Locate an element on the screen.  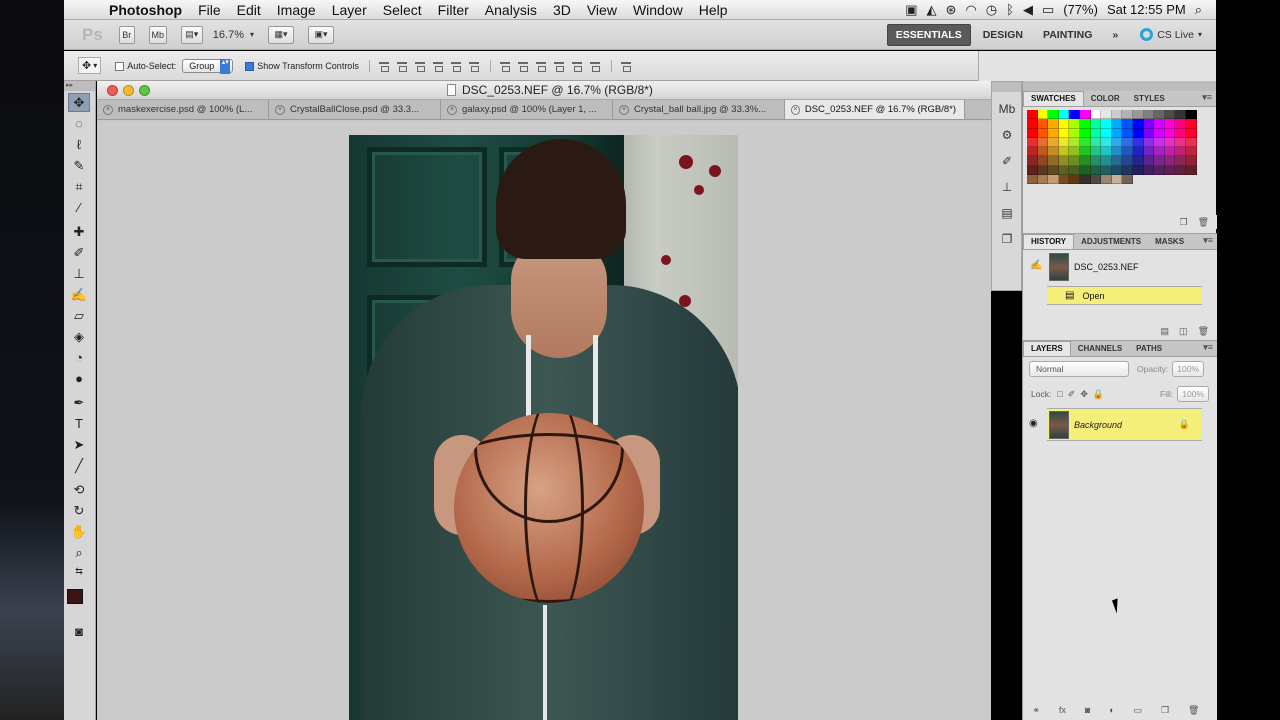
tab-swatches: SWATCHES is located at coordinates (1053, 98).